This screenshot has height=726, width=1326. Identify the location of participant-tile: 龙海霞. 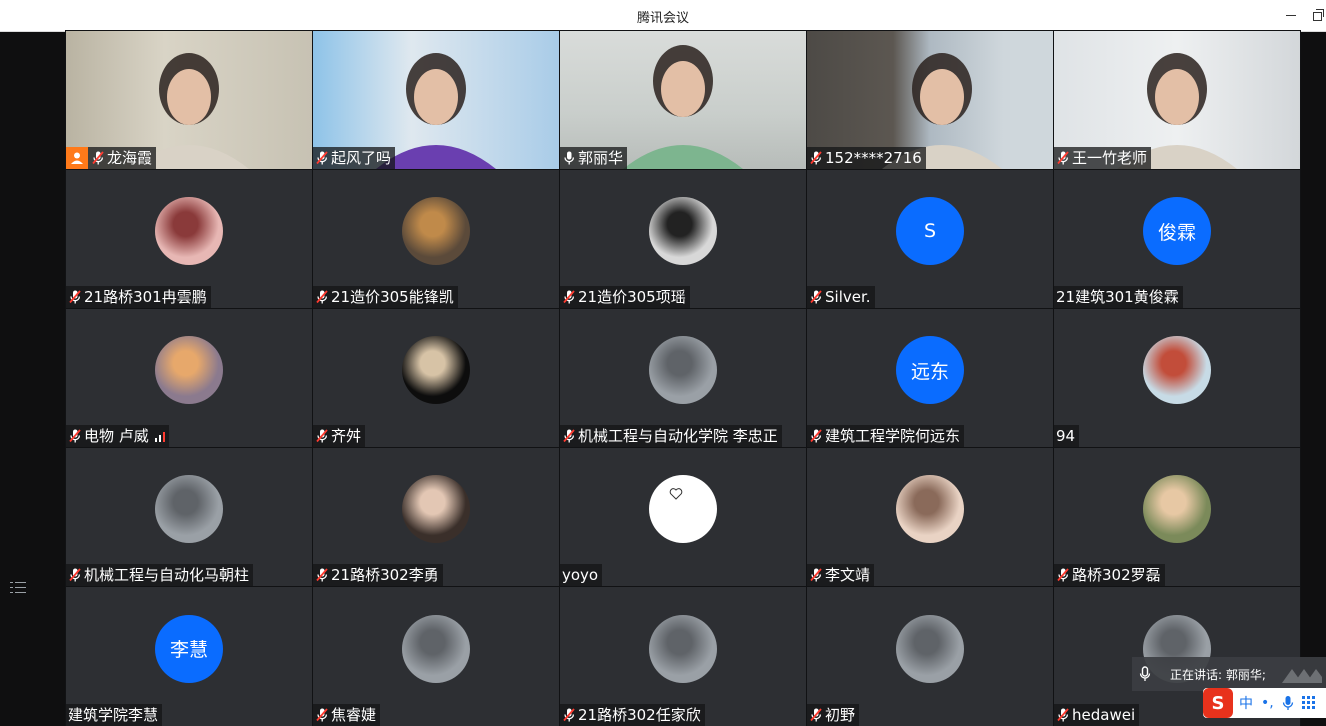
(189, 100).